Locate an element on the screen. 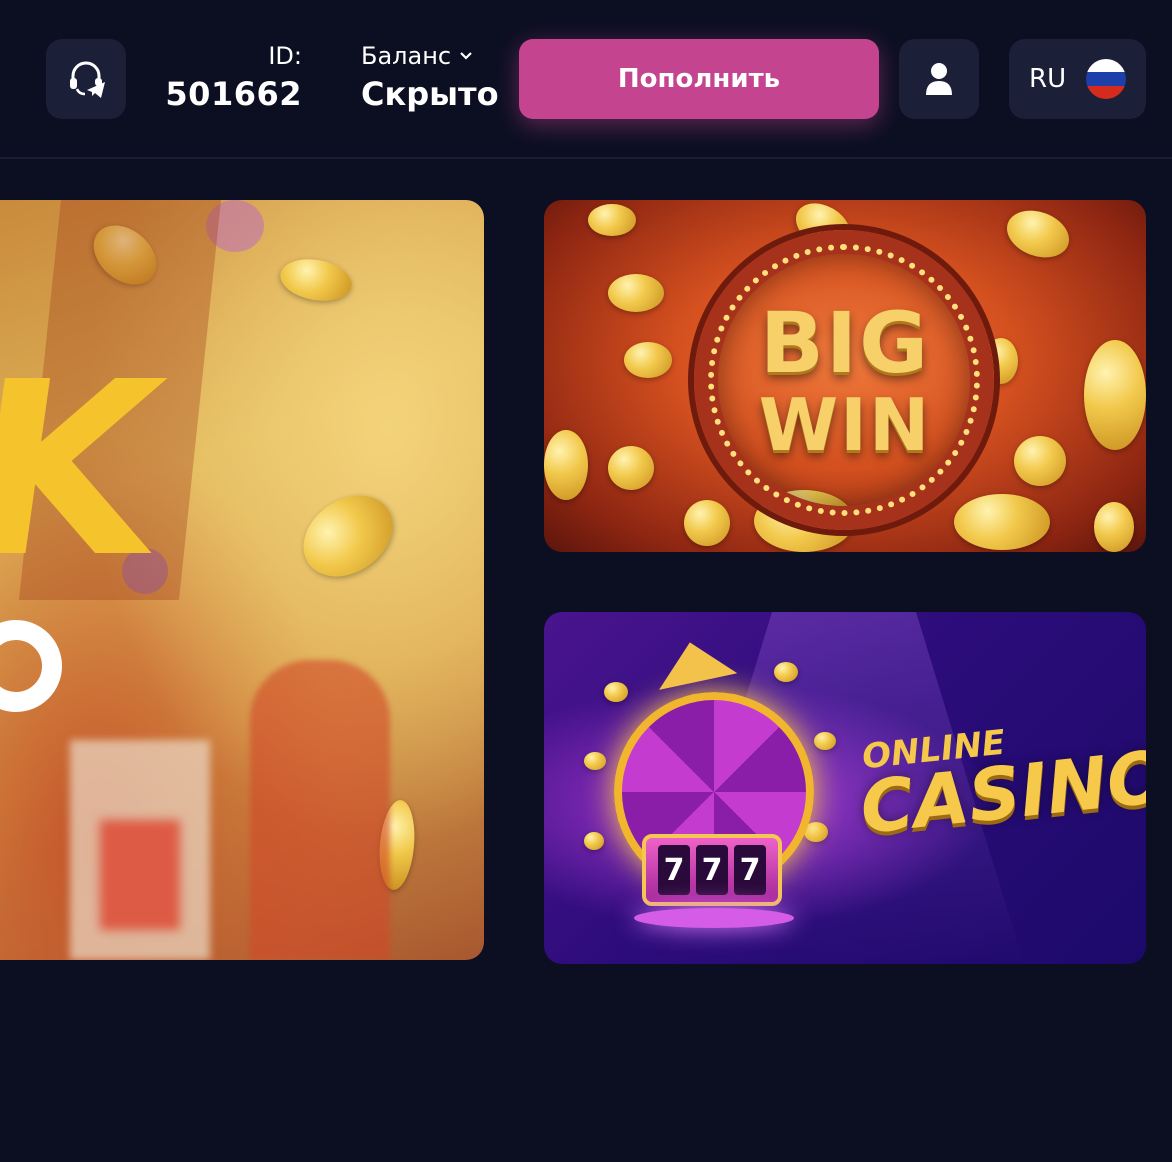 The width and height of the screenshot is (1172, 1162). reel-3: 7 is located at coordinates (750, 870).